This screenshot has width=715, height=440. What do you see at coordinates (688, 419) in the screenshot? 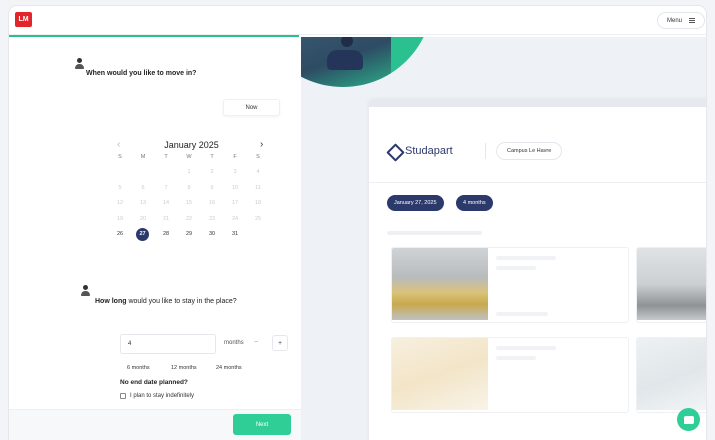
I see `chat-icon` at bounding box center [688, 419].